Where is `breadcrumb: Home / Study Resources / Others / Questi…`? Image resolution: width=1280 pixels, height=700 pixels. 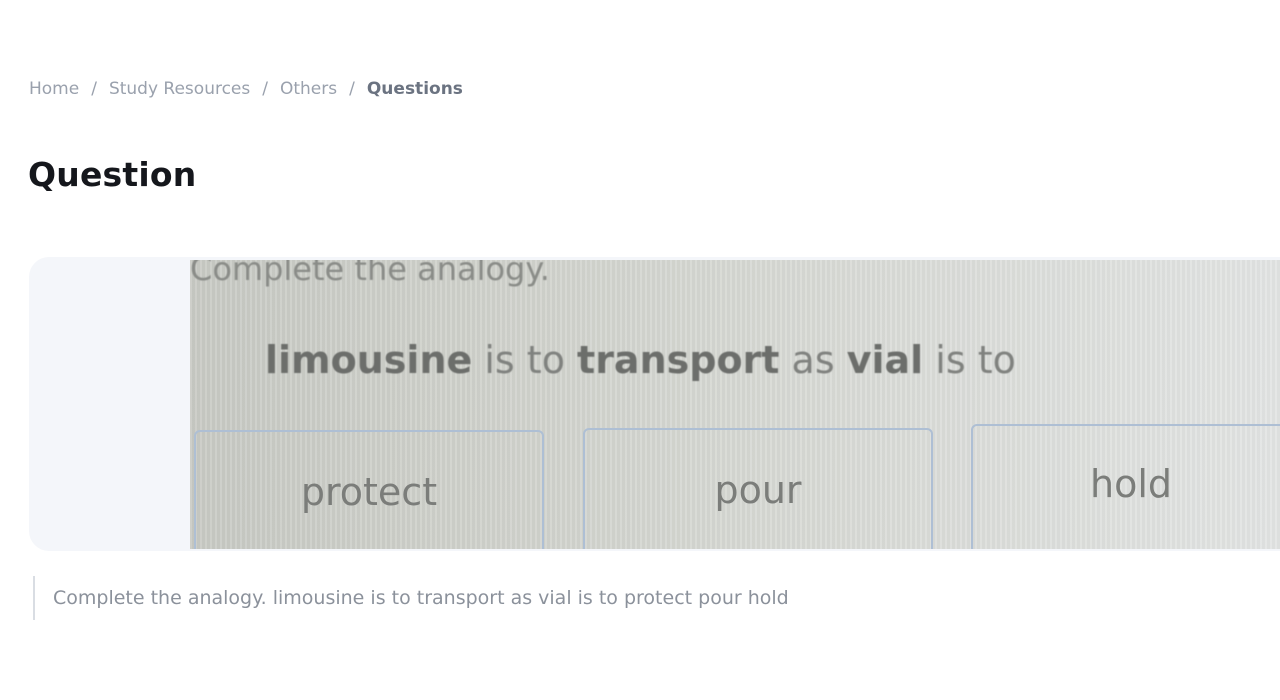 breadcrumb: Home / Study Resources / Others / Questi… is located at coordinates (246, 89).